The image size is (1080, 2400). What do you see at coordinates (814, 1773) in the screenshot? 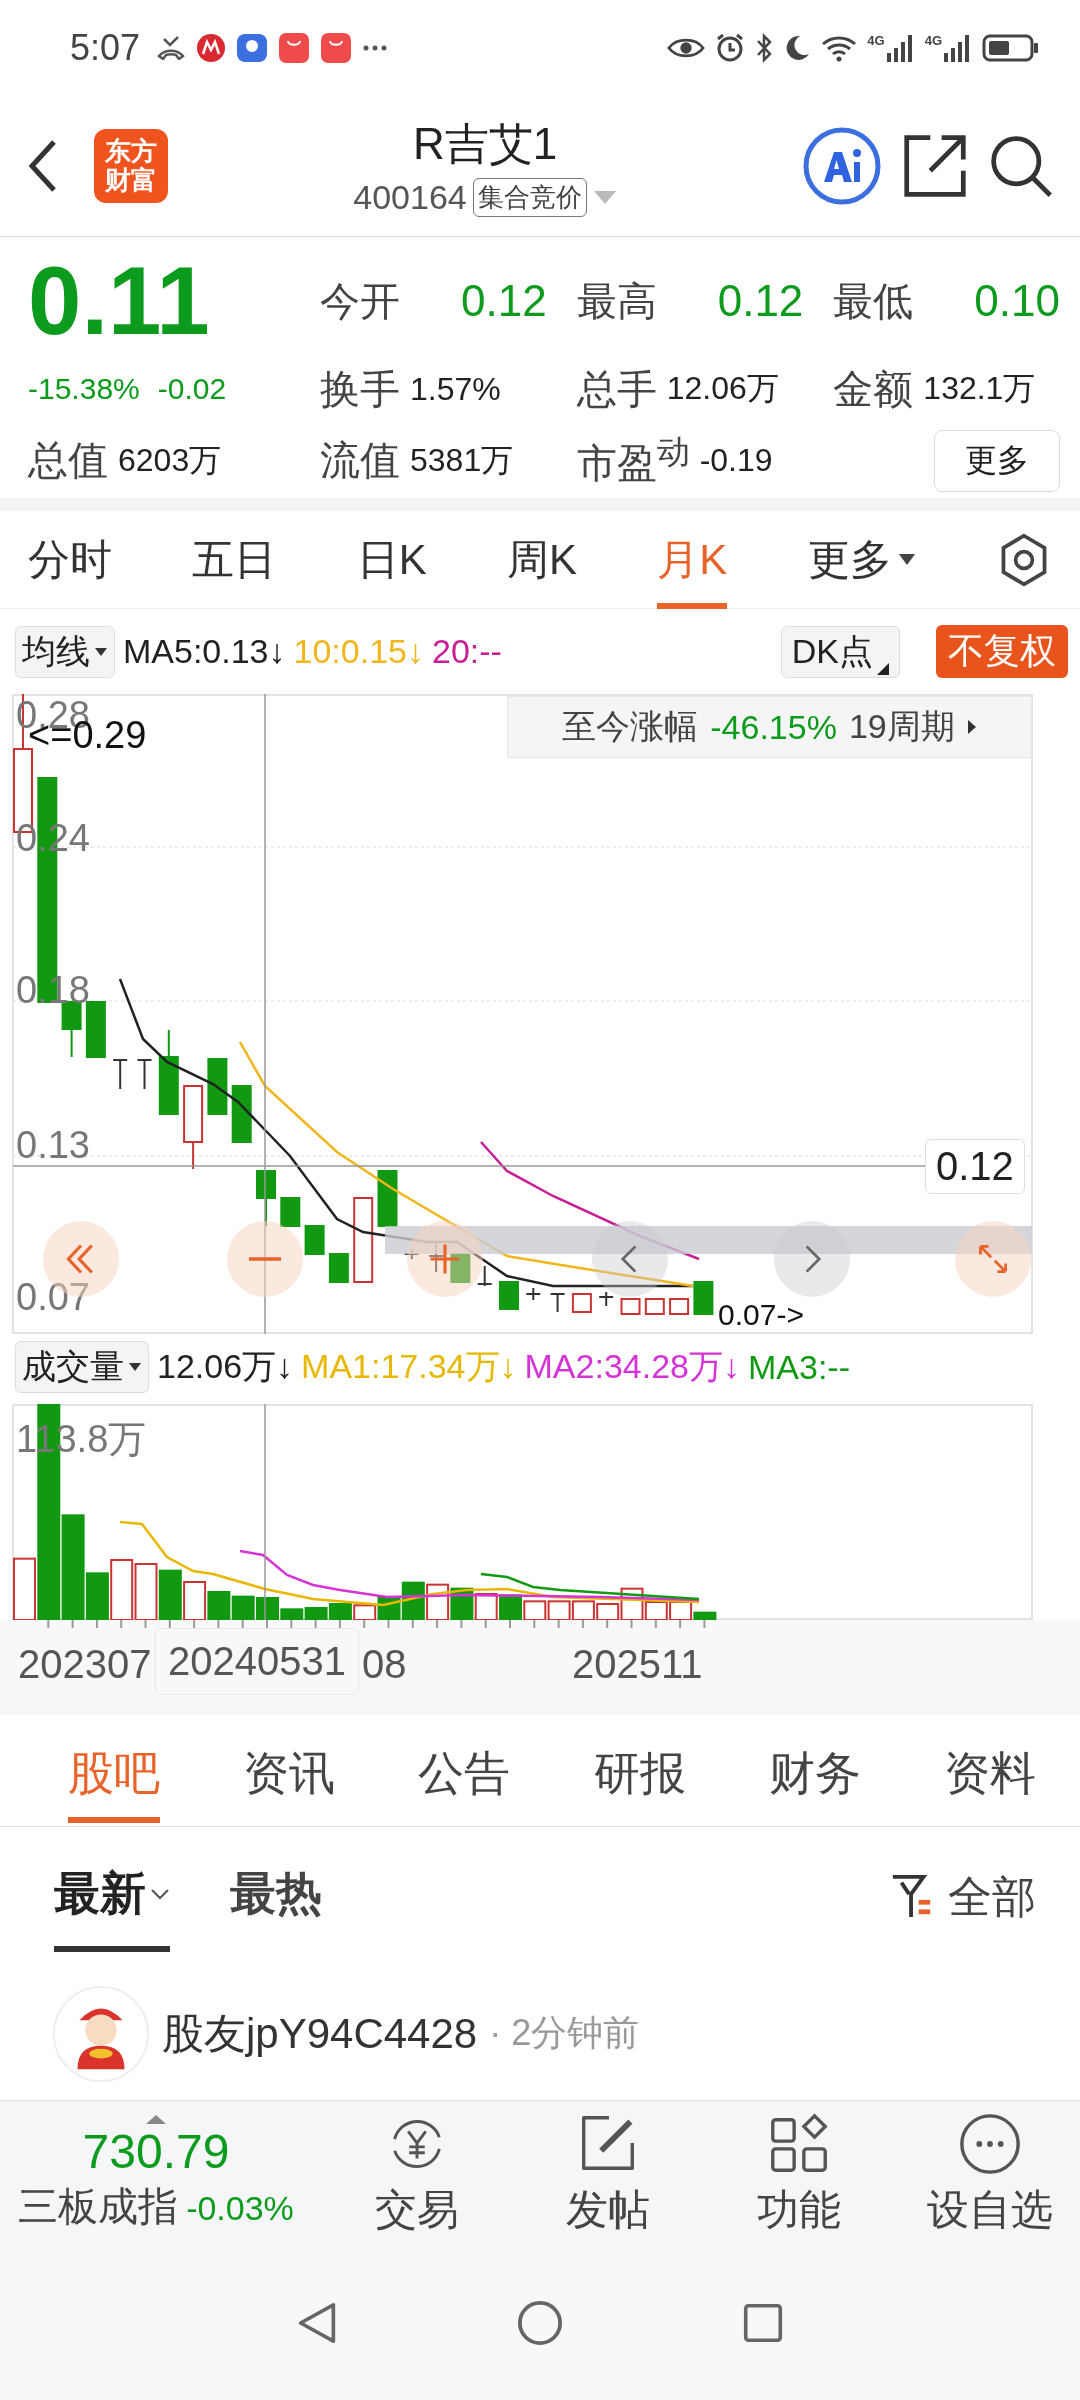
I see `section-tab: 财务` at bounding box center [814, 1773].